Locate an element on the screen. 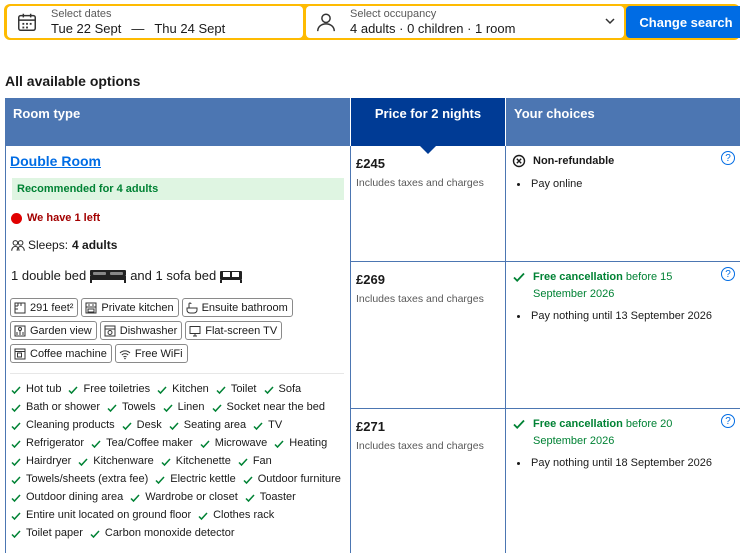 Image resolution: width=740 pixels, height=553 pixels. amenity-item: Outdoor dining area is located at coordinates (67, 497).